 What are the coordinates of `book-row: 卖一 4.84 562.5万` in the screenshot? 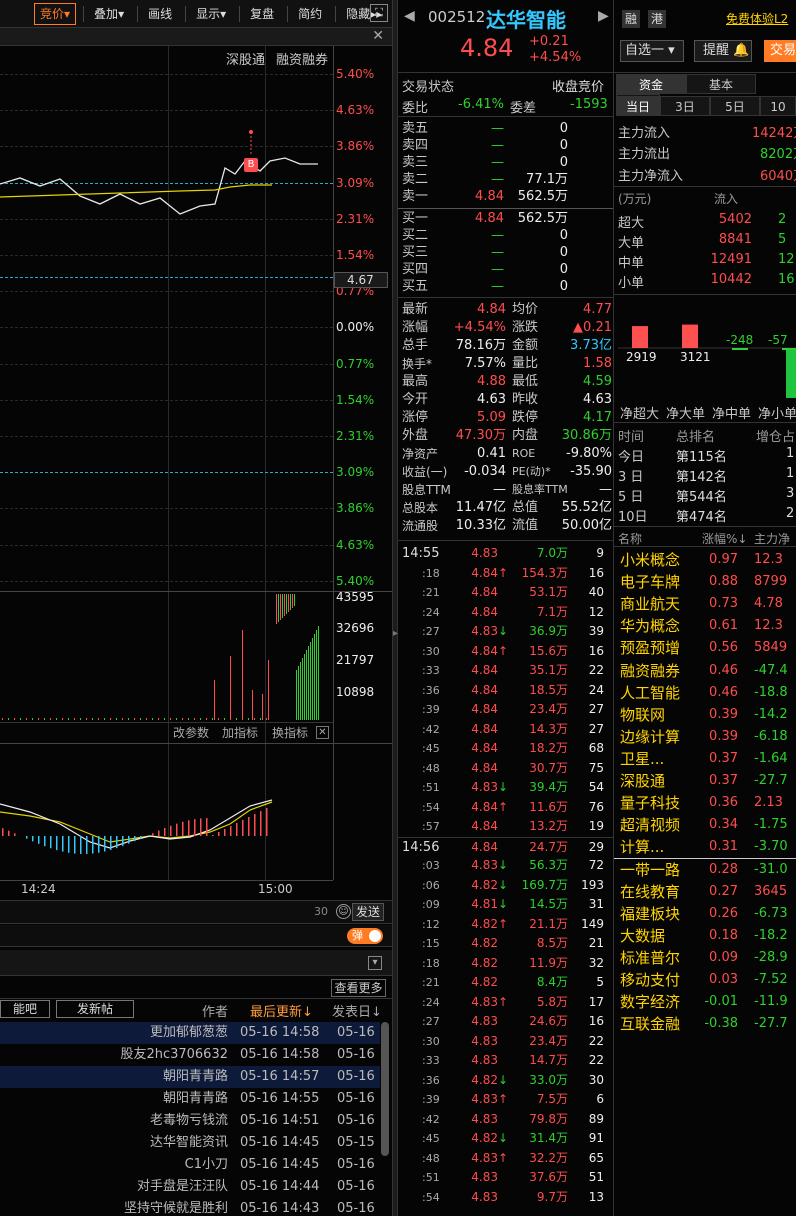 It's located at (505, 196).